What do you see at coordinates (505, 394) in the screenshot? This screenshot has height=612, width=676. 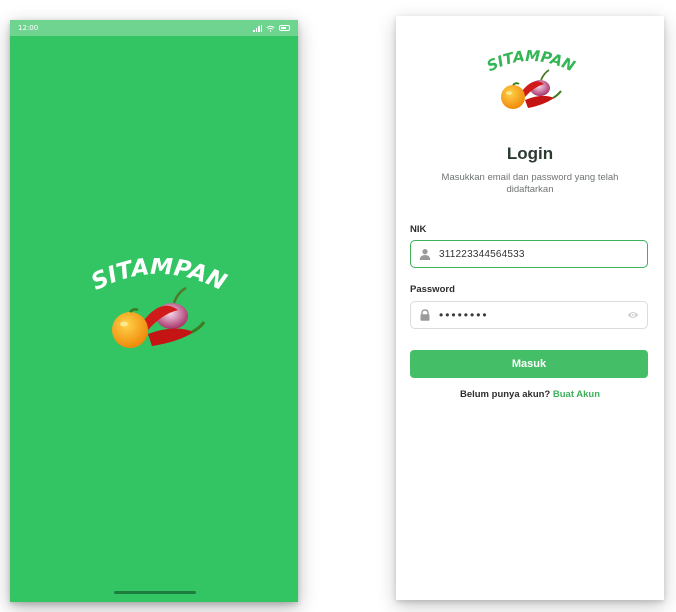 I see `register-text: Belum punya akun?` at bounding box center [505, 394].